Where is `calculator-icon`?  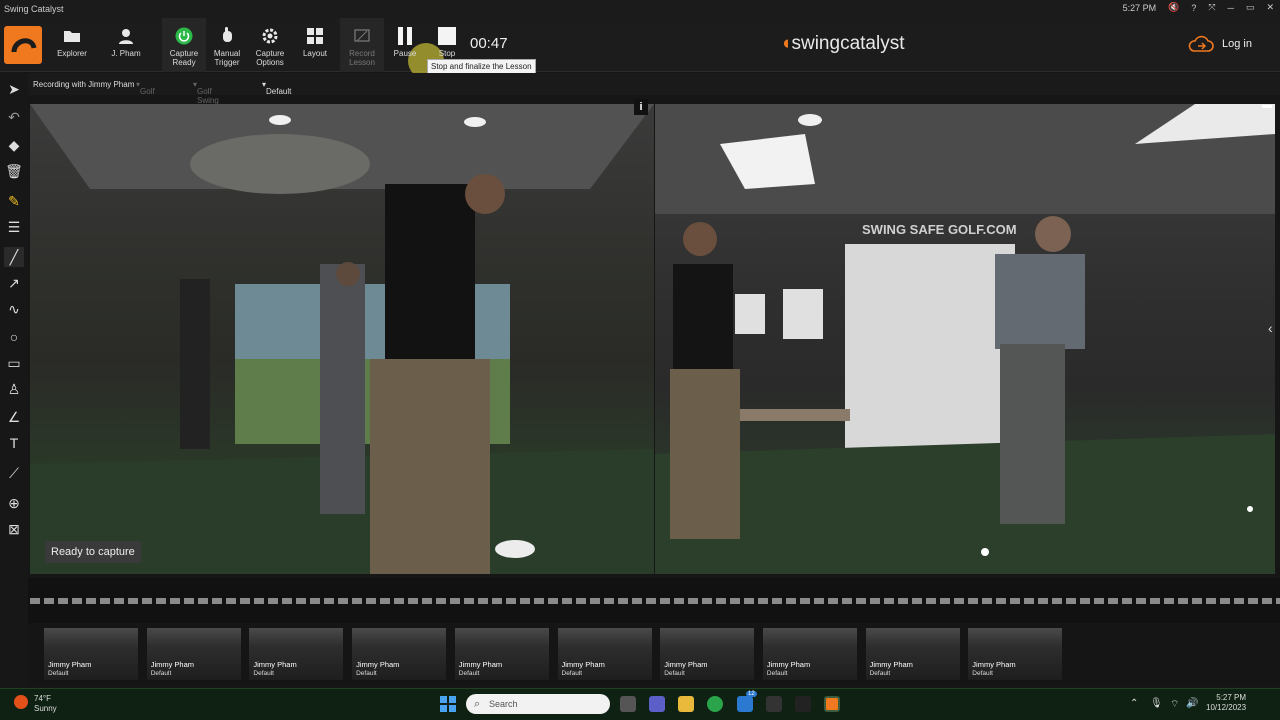
calculator-icon is located at coordinates (774, 704).